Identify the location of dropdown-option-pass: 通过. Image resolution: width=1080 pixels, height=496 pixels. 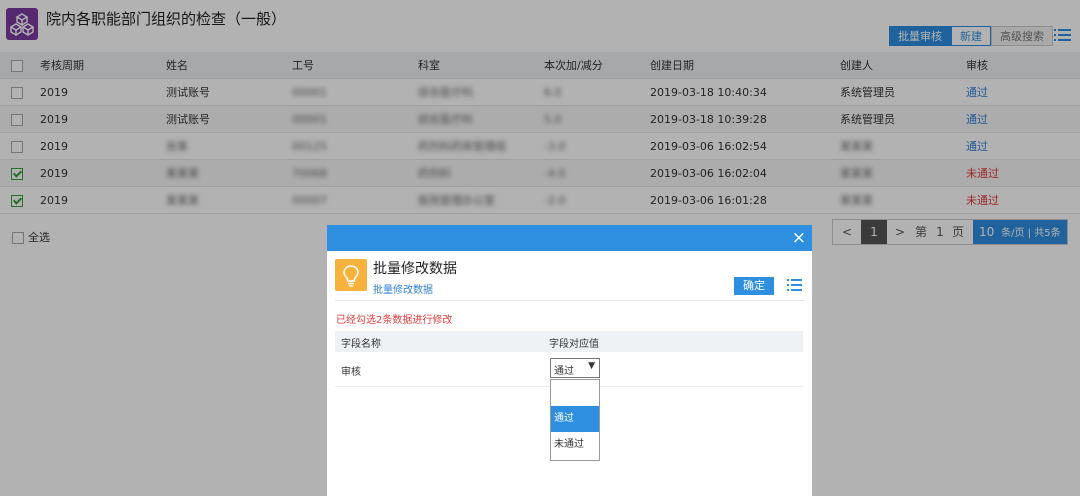
(575, 419).